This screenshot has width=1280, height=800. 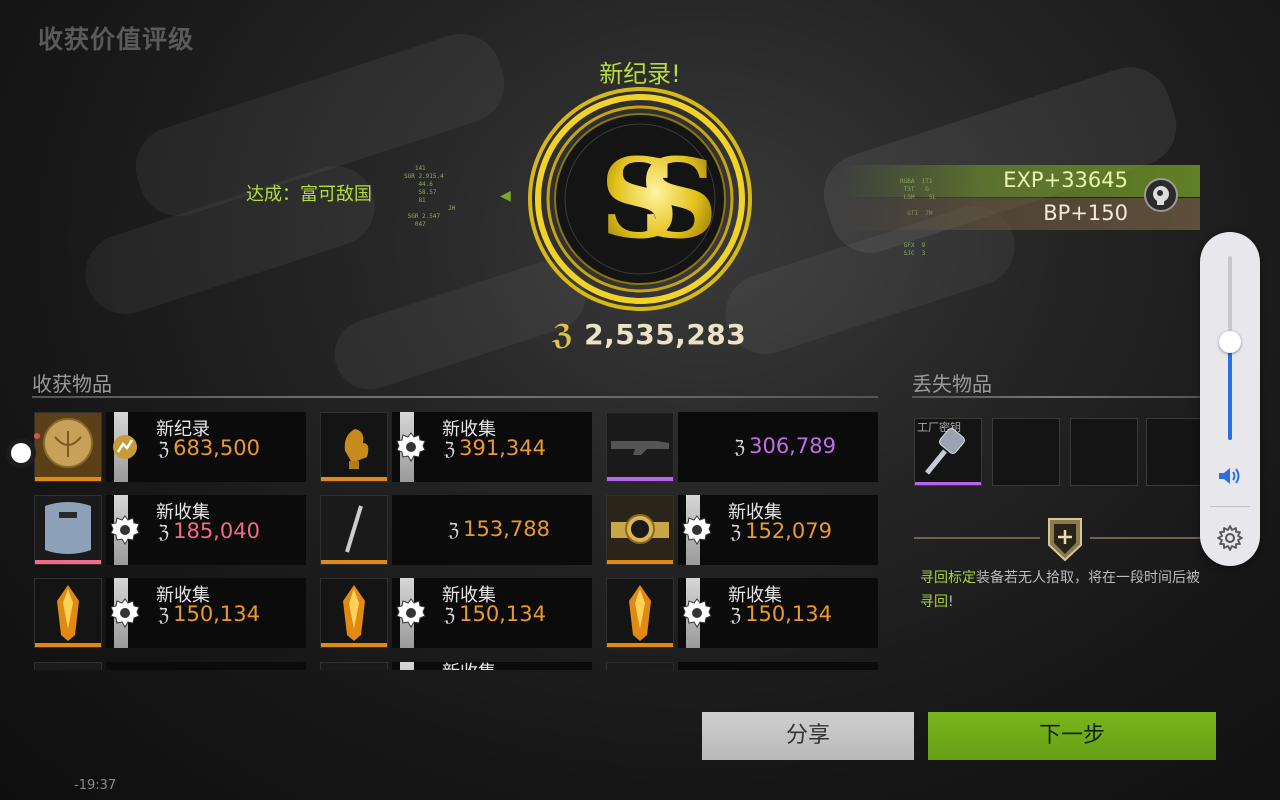 What do you see at coordinates (1088, 578) in the screenshot?
I see `notice-text: 装备若无人拾取，将在一段时间后被` at bounding box center [1088, 578].